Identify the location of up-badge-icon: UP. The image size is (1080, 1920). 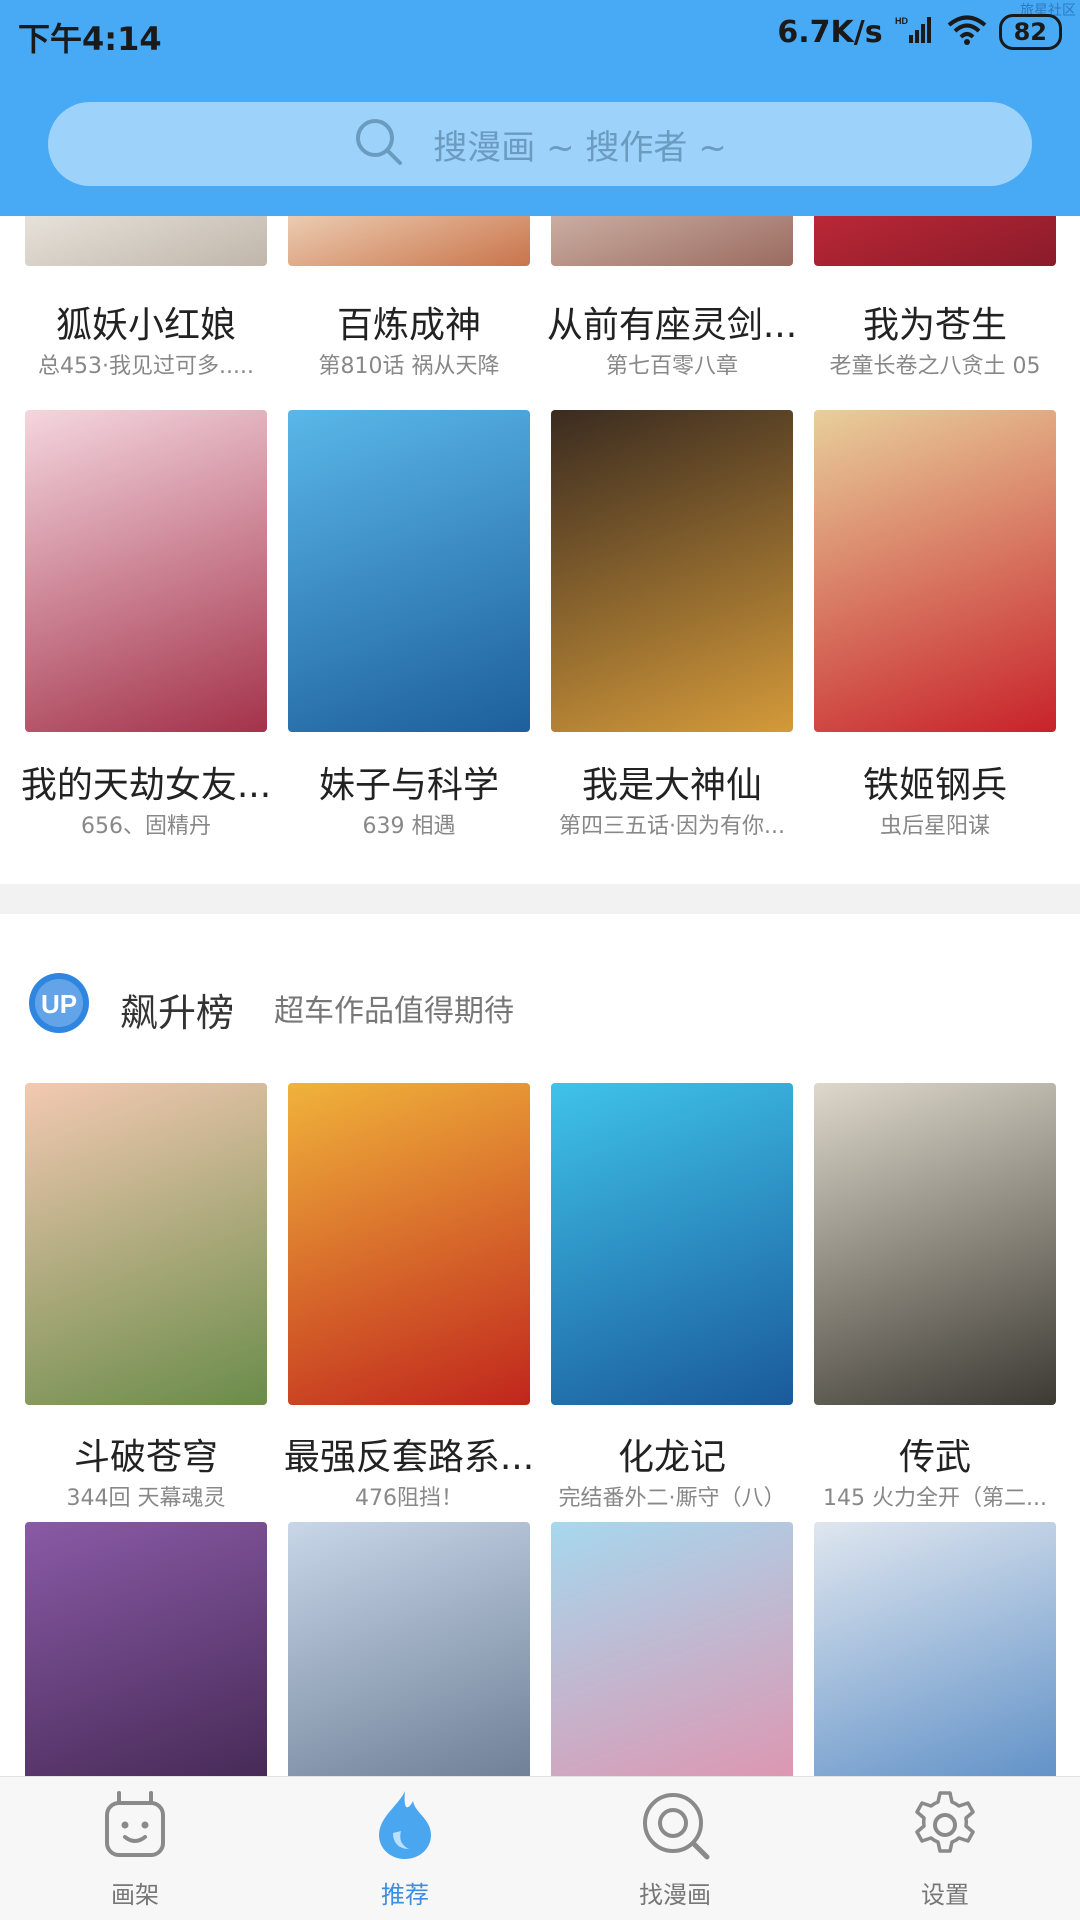
(59, 1003).